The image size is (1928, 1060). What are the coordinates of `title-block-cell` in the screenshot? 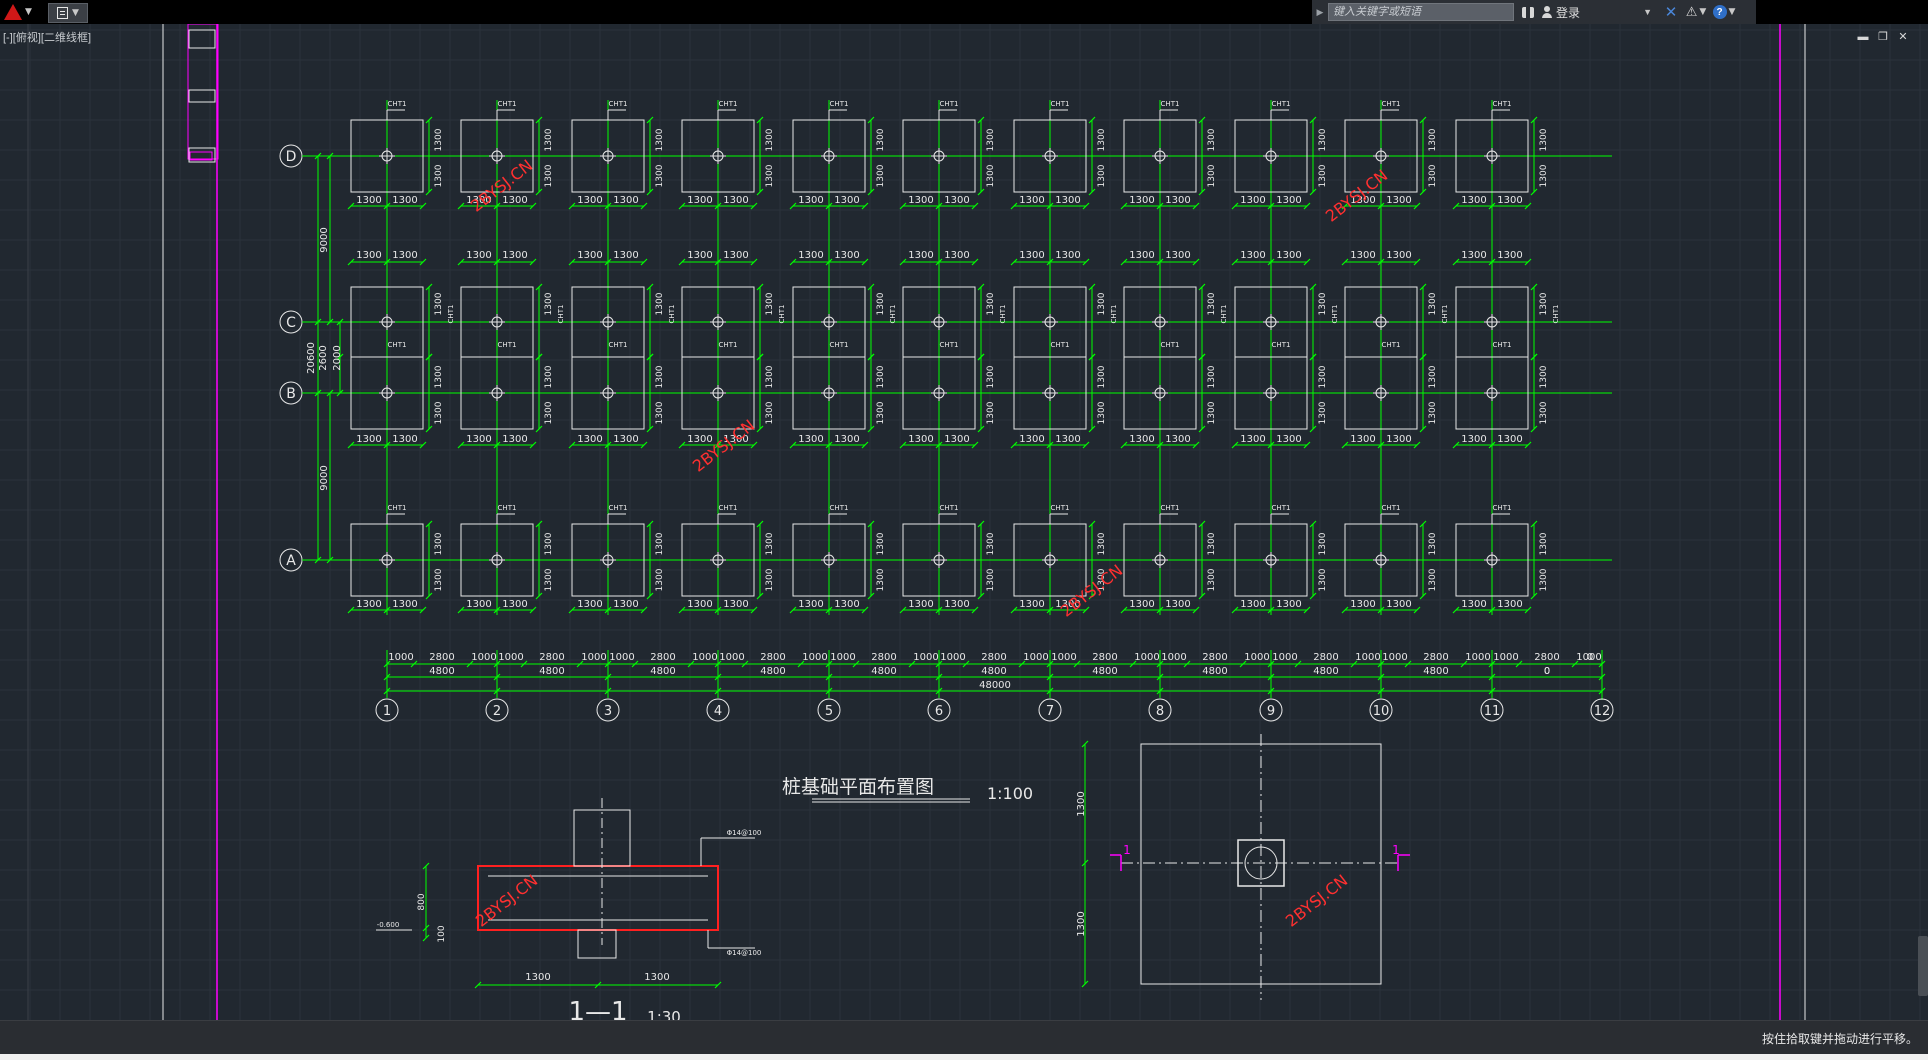 It's located at (202, 96).